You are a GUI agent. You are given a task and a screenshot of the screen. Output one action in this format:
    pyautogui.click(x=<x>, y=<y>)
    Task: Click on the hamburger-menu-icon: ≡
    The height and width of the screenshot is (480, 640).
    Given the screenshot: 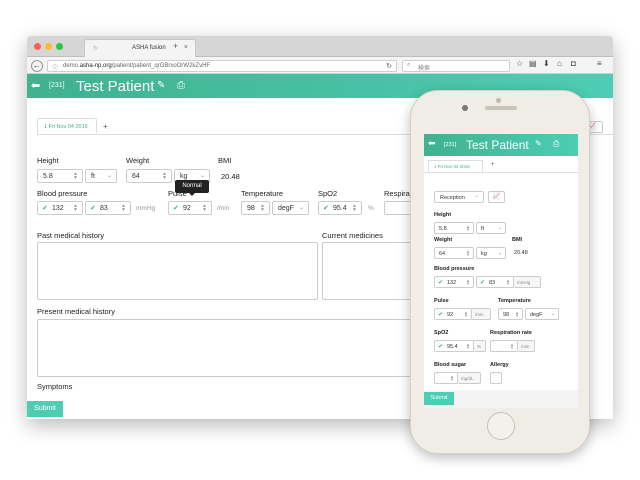 What is the action you would take?
    pyautogui.click(x=599, y=63)
    